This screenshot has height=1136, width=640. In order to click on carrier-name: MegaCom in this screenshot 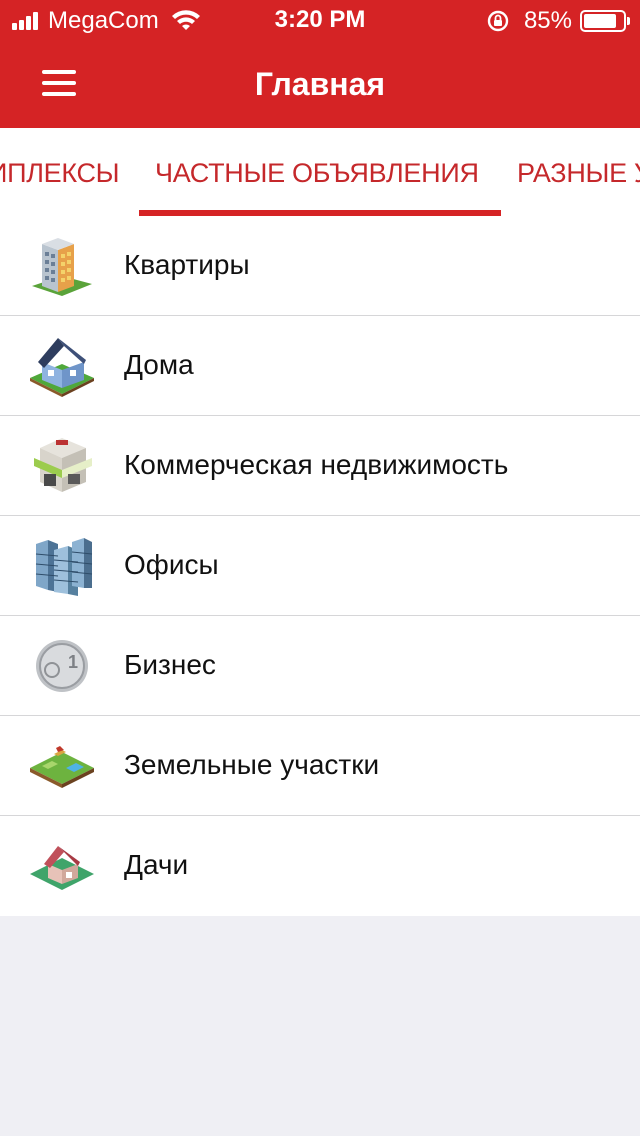, I will do `click(103, 20)`.